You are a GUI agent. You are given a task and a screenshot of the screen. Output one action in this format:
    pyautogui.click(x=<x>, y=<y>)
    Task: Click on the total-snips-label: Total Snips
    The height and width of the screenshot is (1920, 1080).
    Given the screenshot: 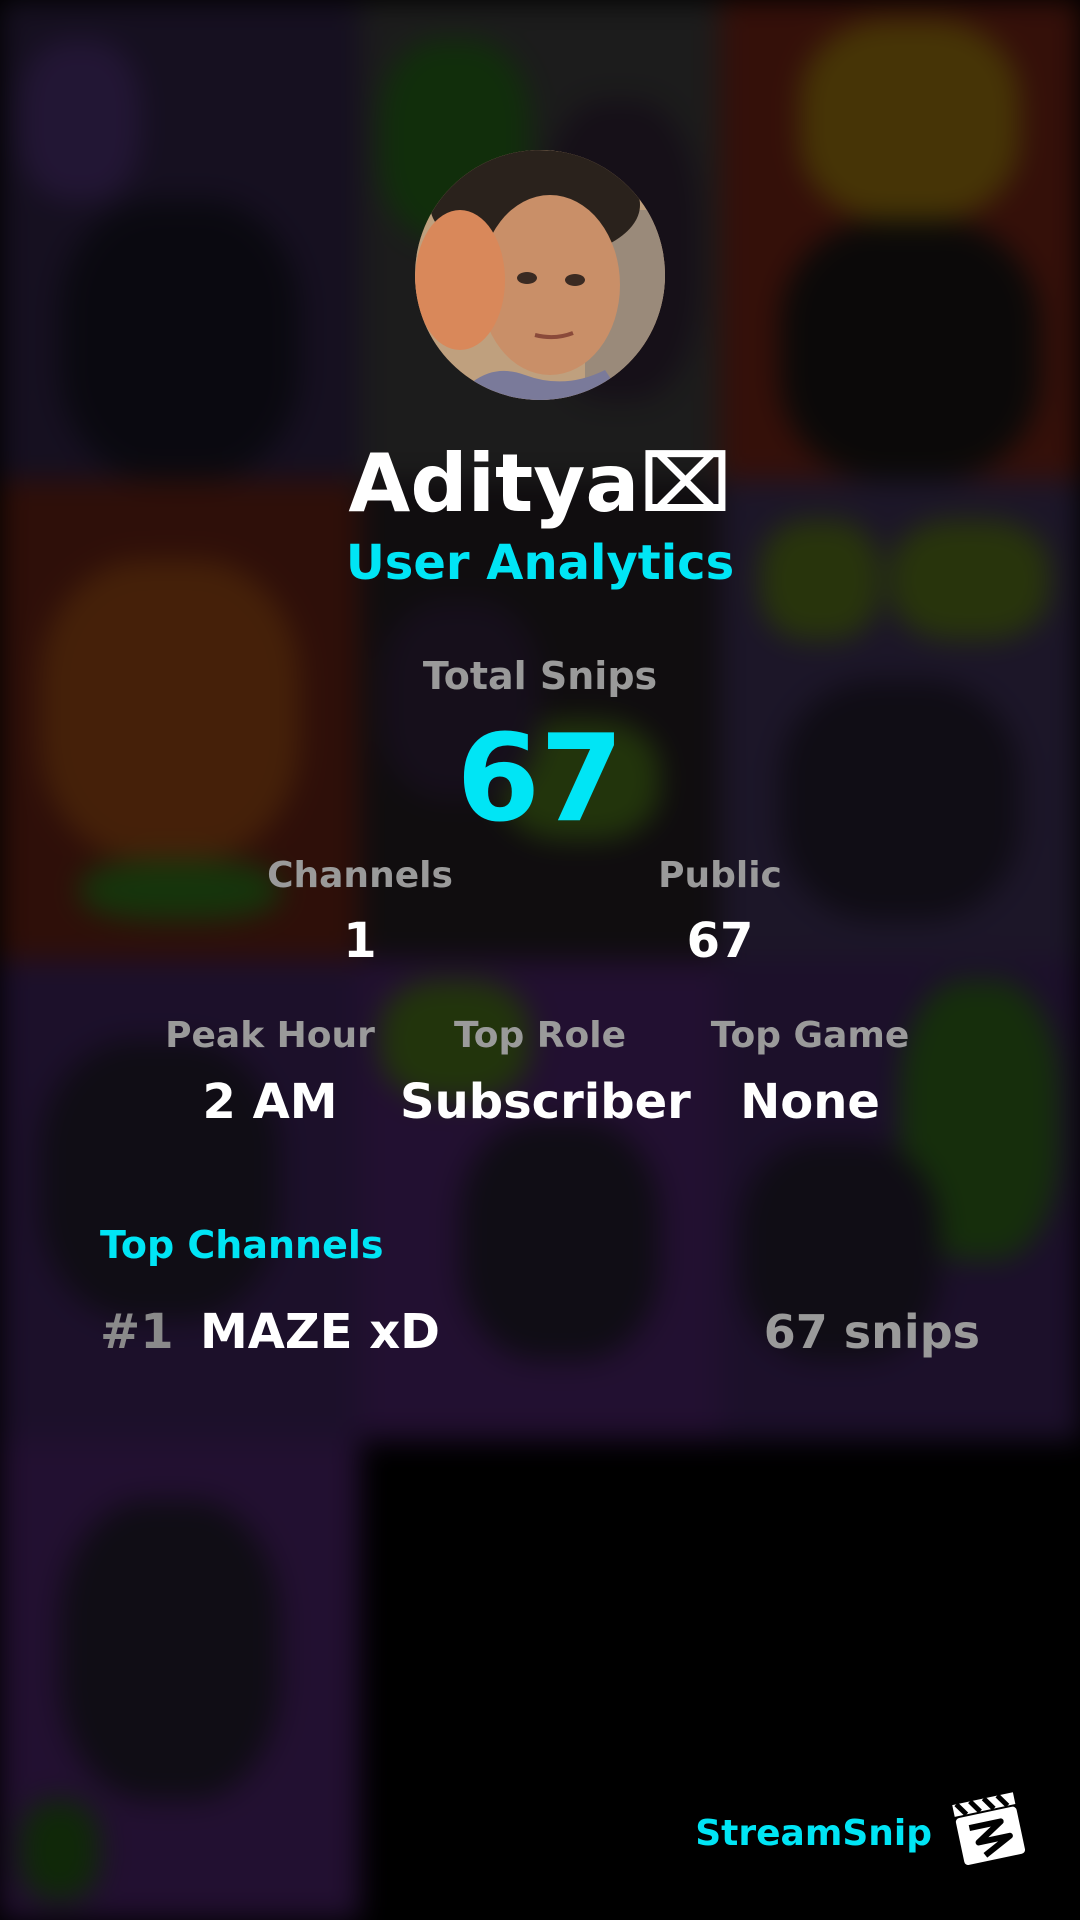 What is the action you would take?
    pyautogui.click(x=540, y=676)
    